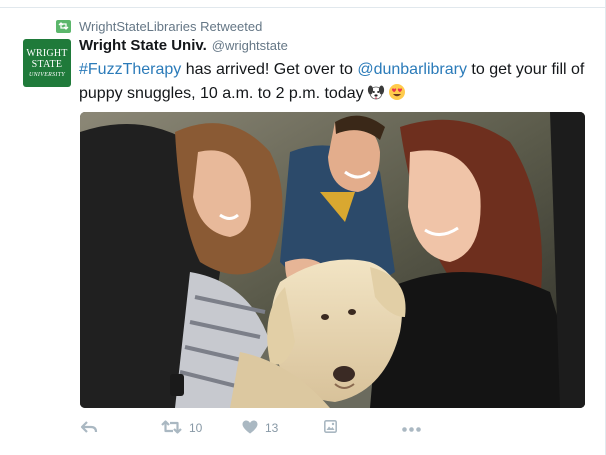 The height and width of the screenshot is (455, 606). Describe the element at coordinates (272, 428) in the screenshot. I see `like-count: 13` at that location.